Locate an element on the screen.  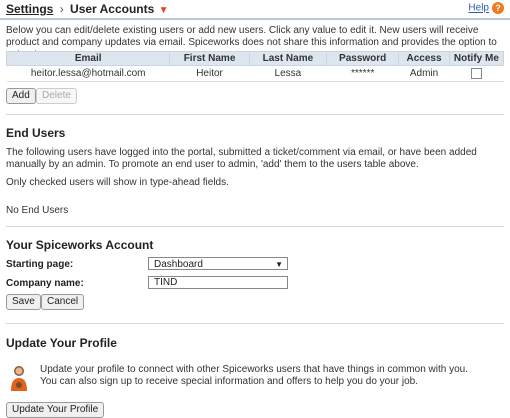
user-avatar-icon is located at coordinates (19, 378).